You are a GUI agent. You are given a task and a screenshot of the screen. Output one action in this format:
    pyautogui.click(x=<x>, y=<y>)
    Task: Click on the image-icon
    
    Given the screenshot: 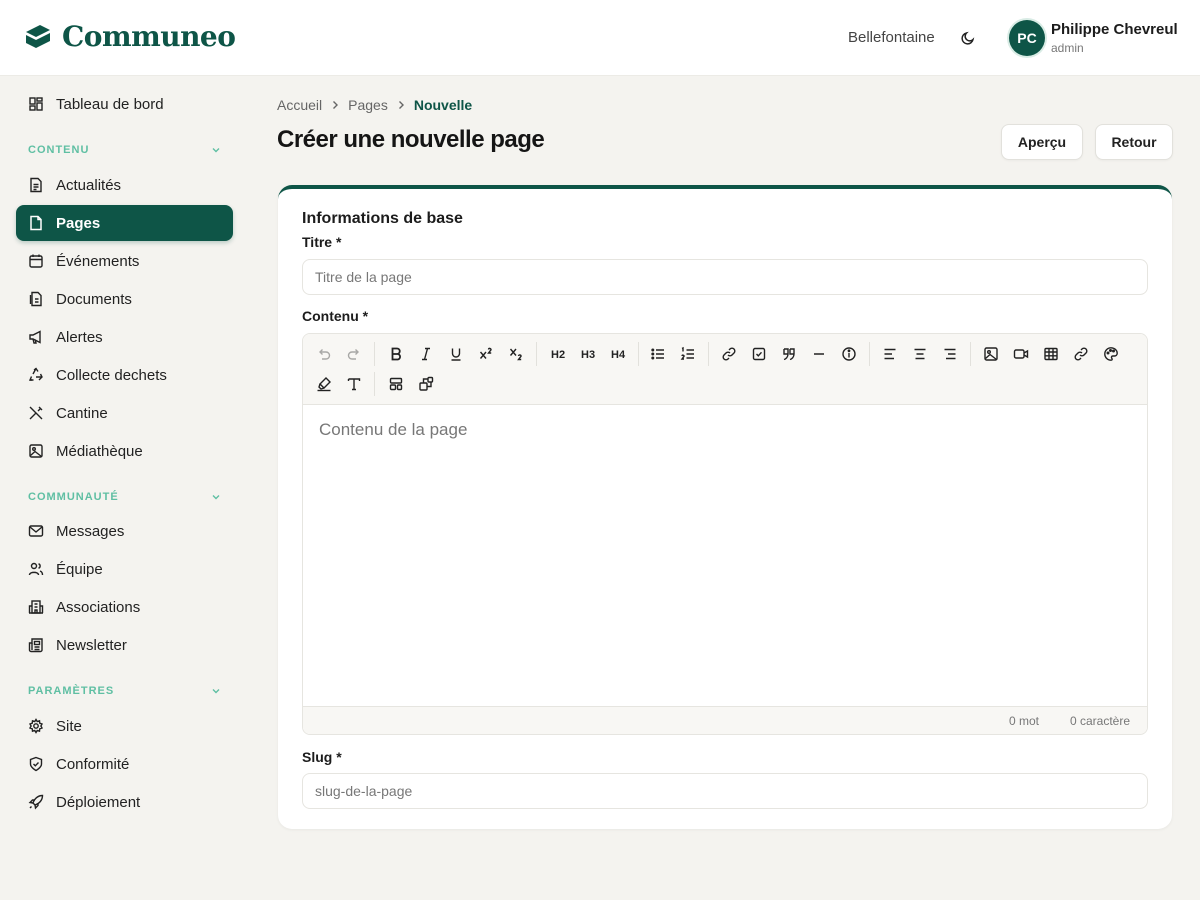 What is the action you would take?
    pyautogui.click(x=991, y=354)
    